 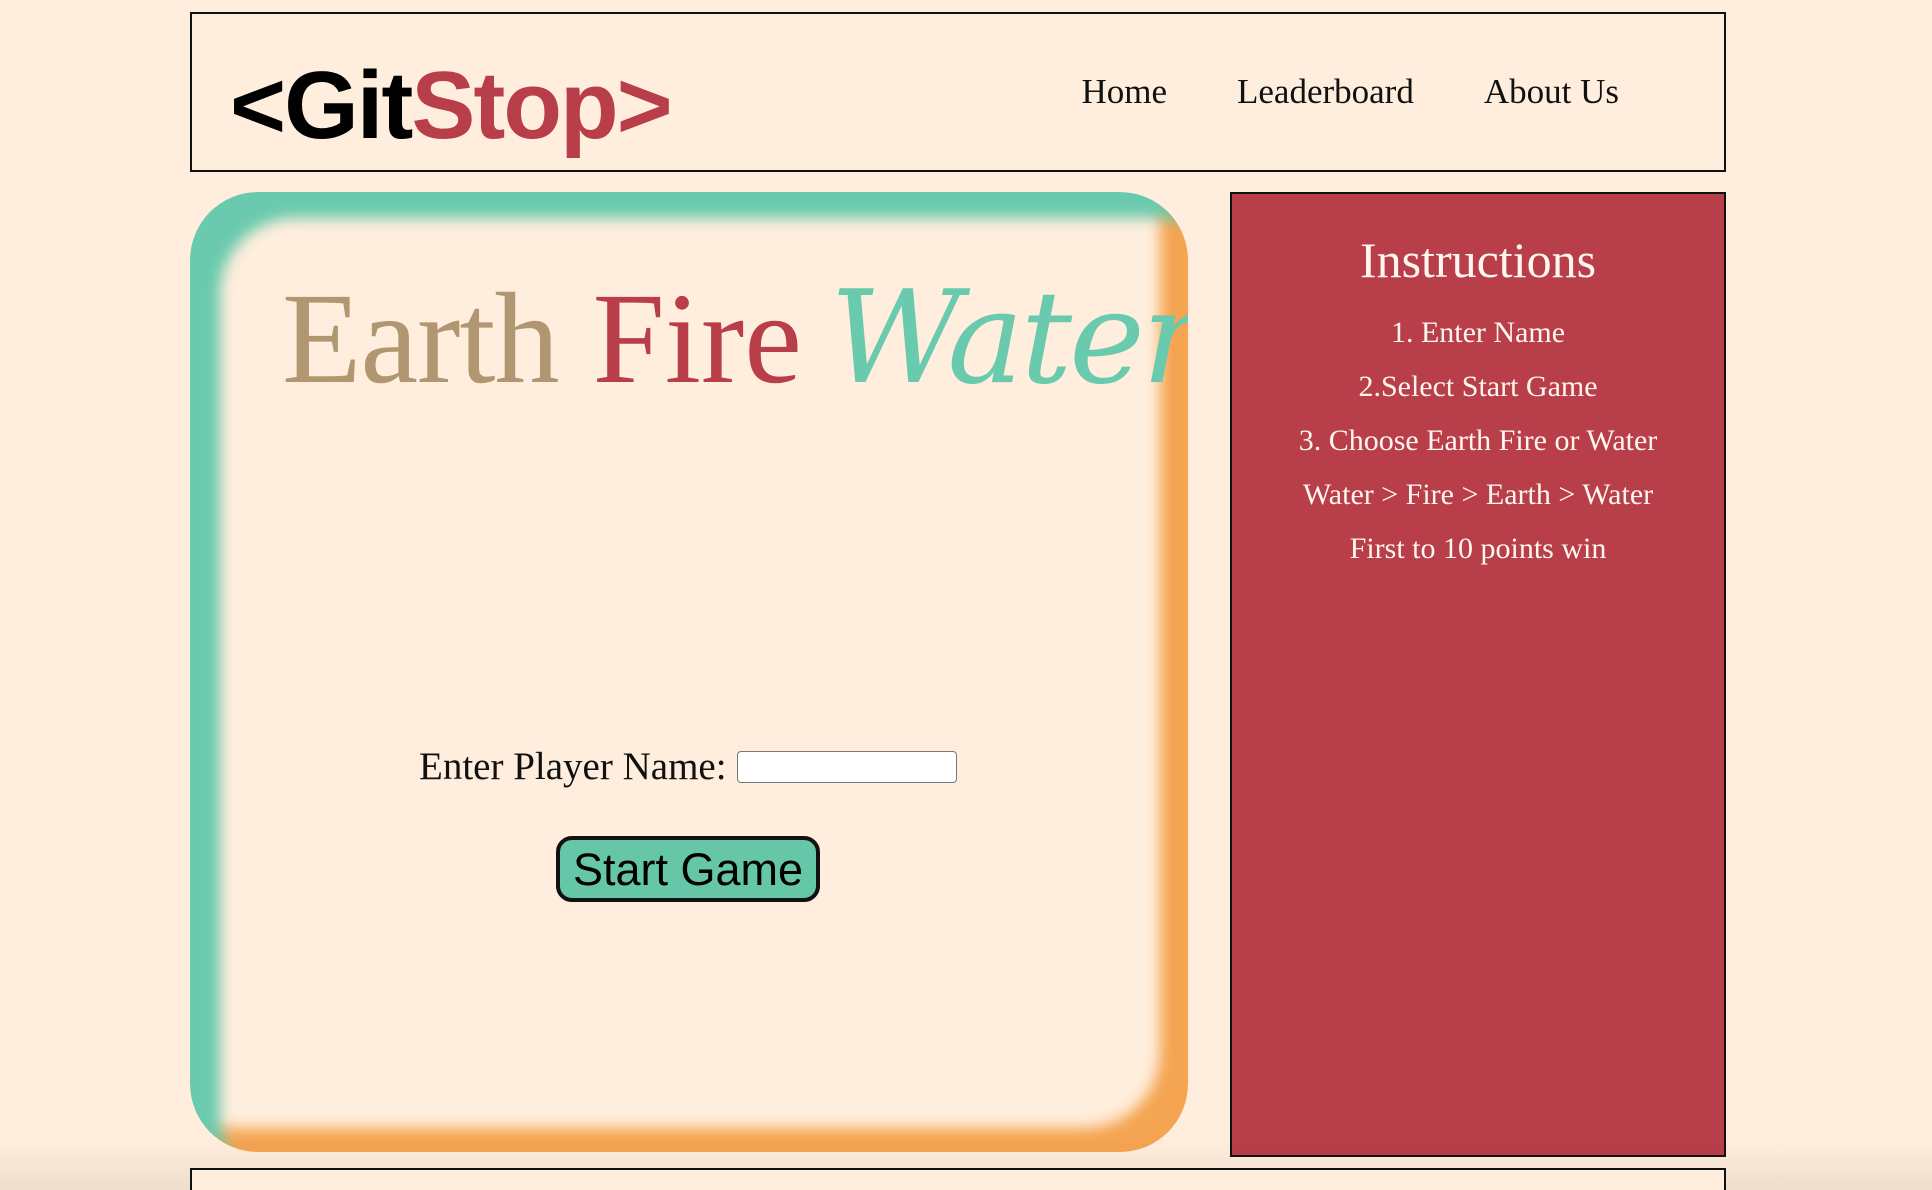 I want to click on logo-left-bracket: <, so click(x=258, y=105).